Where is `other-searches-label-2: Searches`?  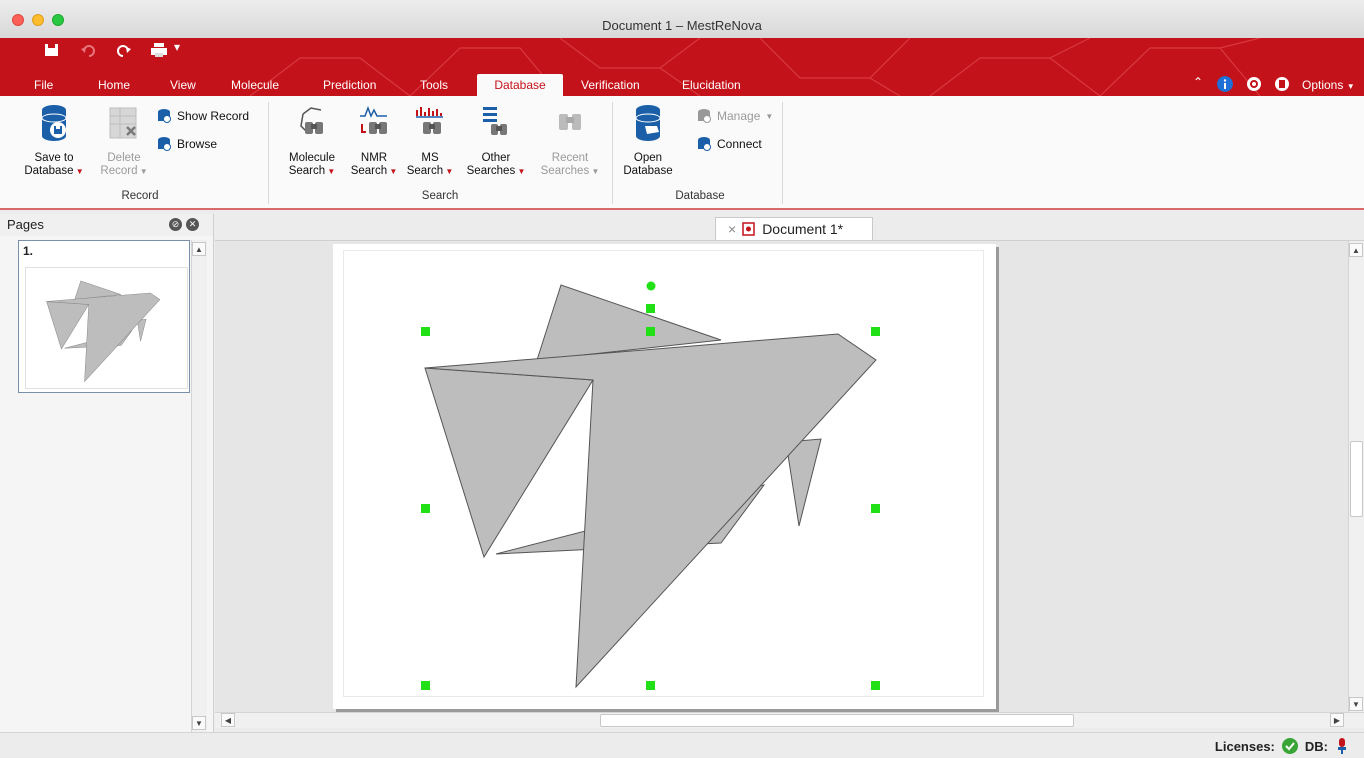
other-searches-label-2: Searches is located at coordinates (491, 171).